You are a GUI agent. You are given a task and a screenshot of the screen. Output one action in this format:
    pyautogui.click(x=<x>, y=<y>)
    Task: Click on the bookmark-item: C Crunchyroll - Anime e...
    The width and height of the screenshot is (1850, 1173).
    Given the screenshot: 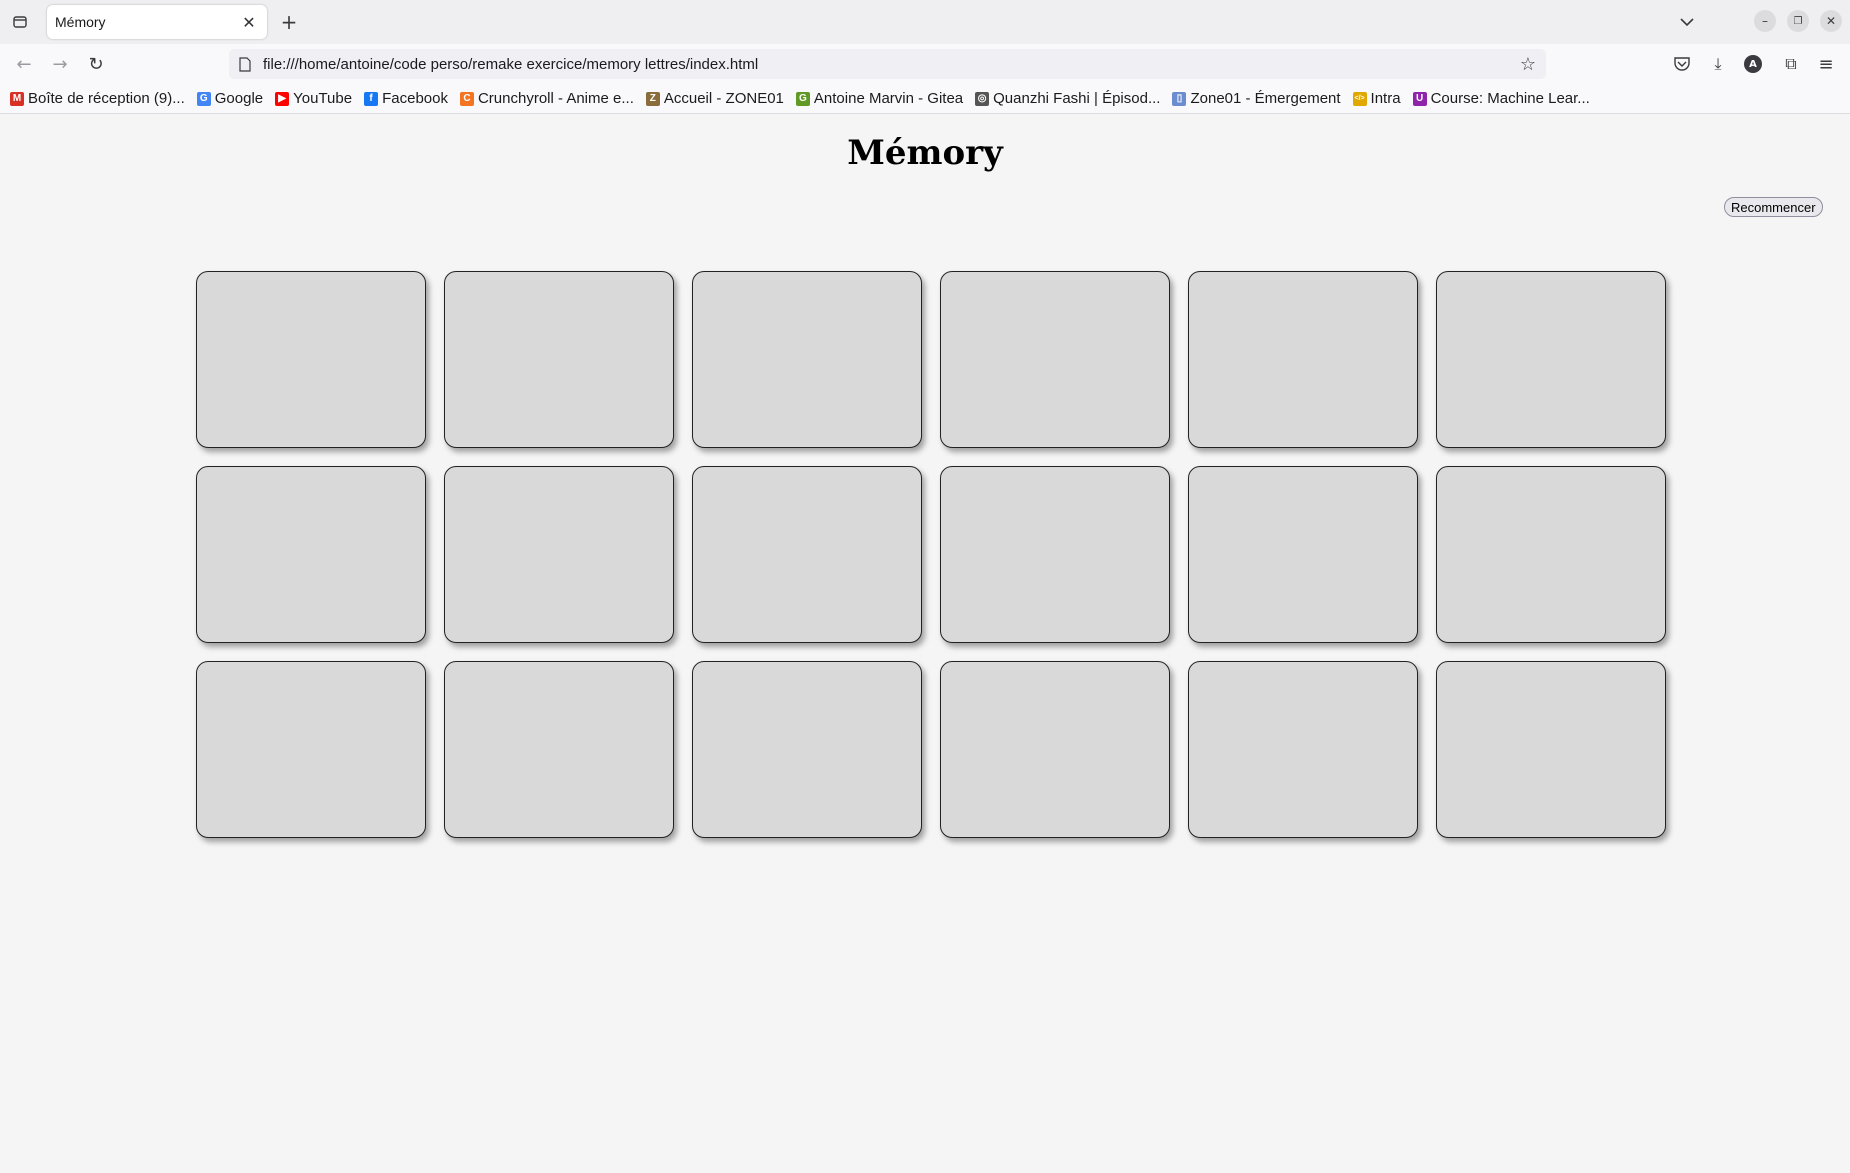 What is the action you would take?
    pyautogui.click(x=546, y=98)
    